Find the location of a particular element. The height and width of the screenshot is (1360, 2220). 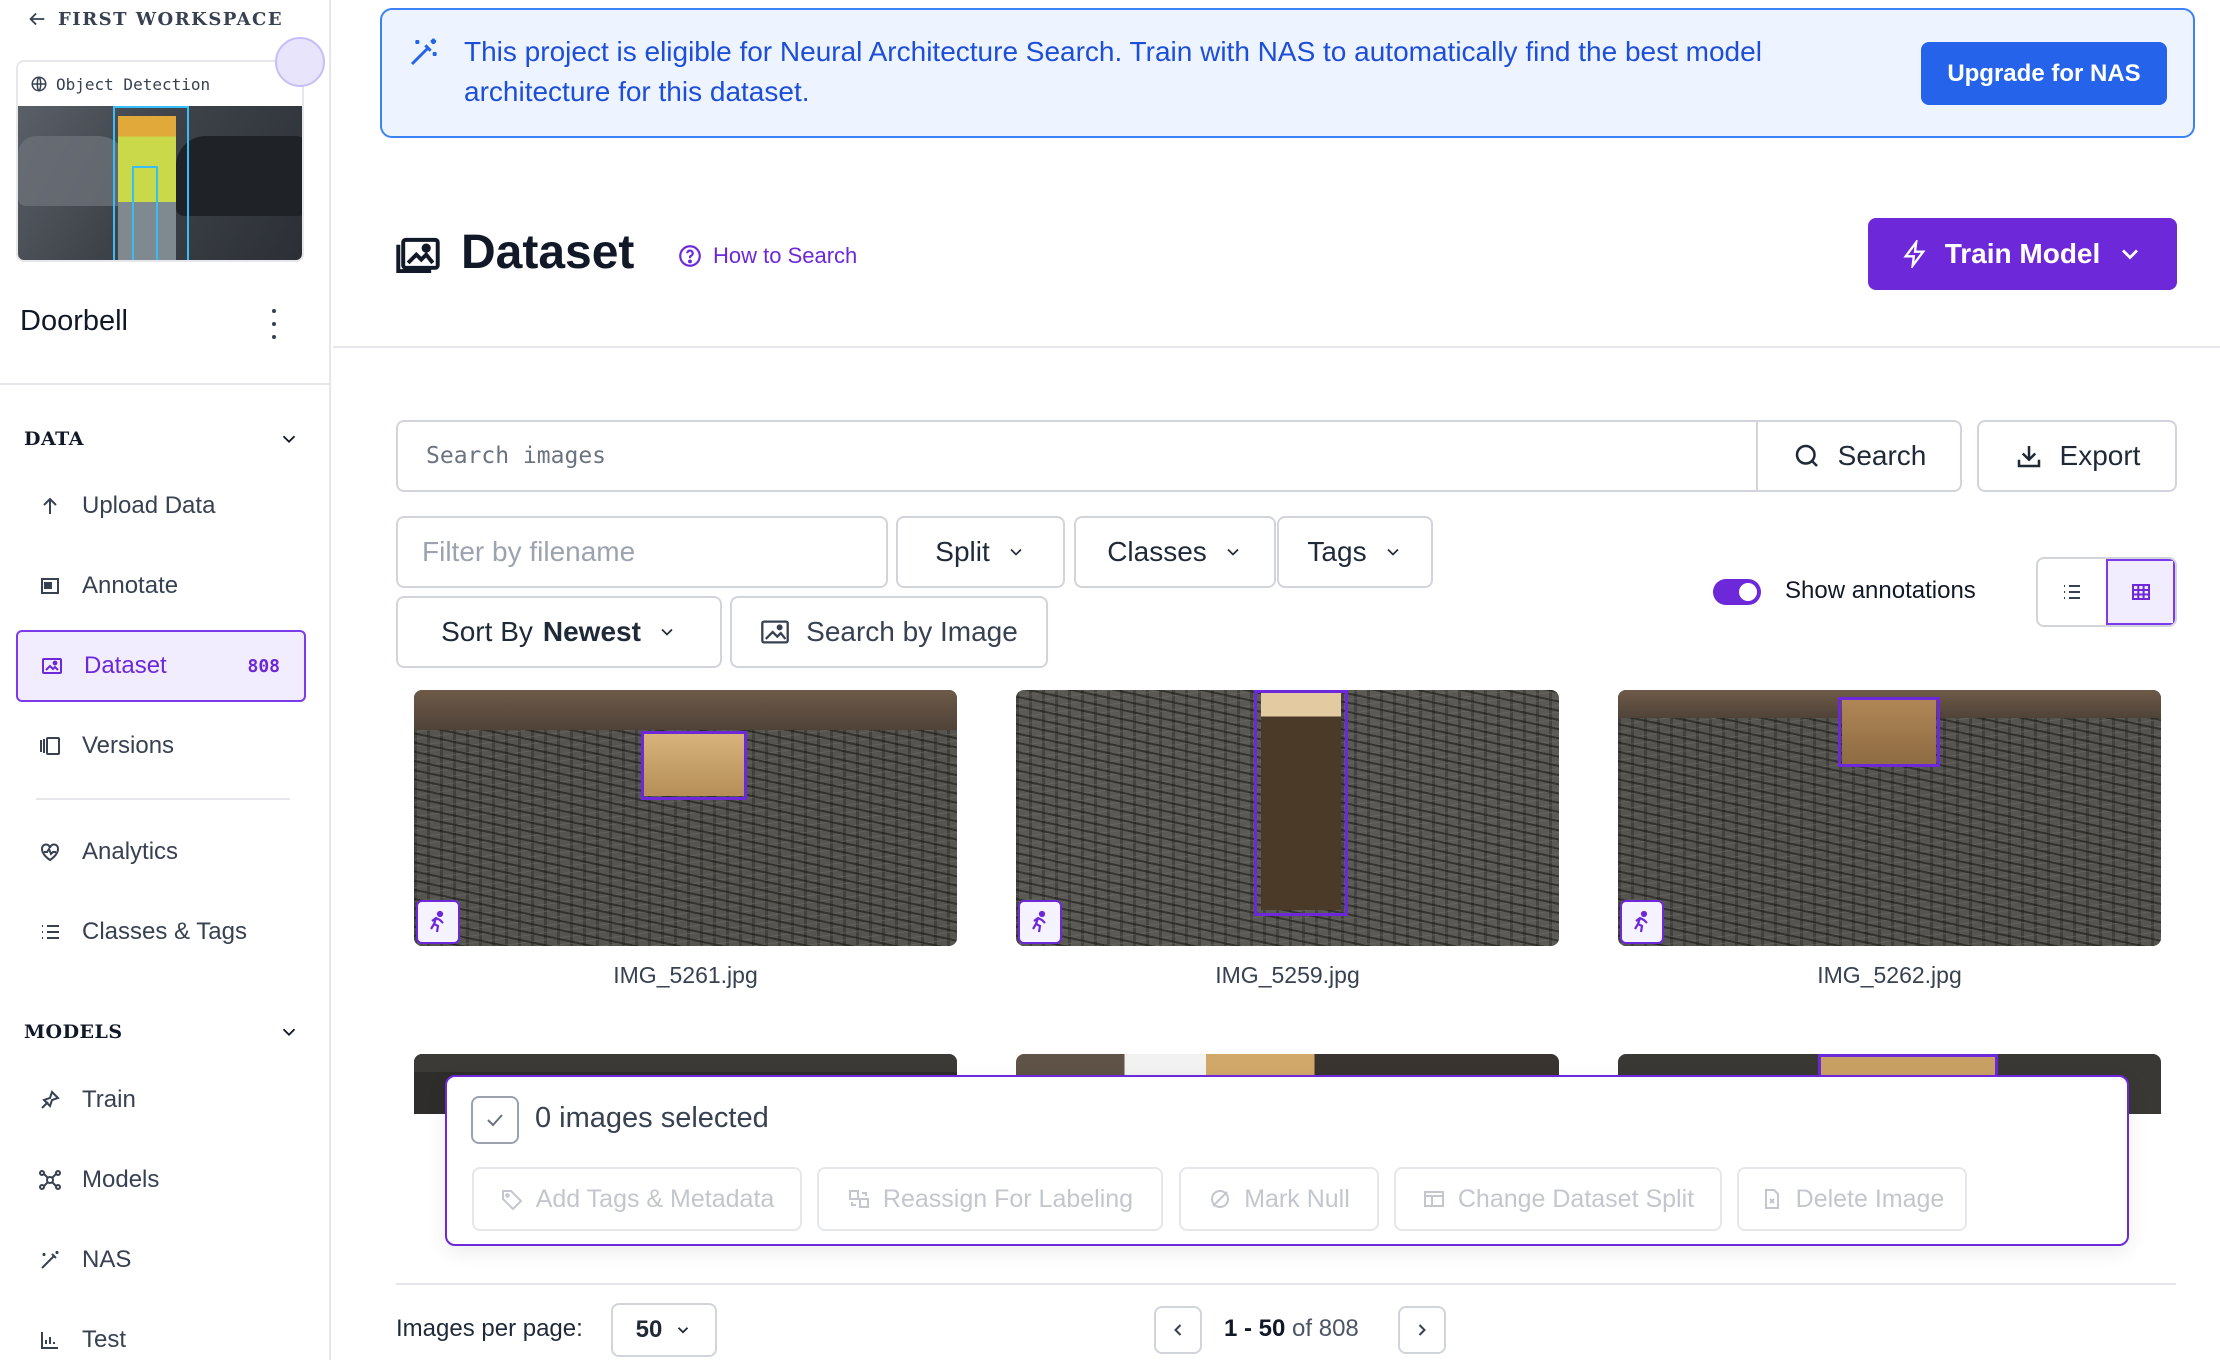

change-split-button: Change Dataset Split is located at coordinates (1558, 1199).